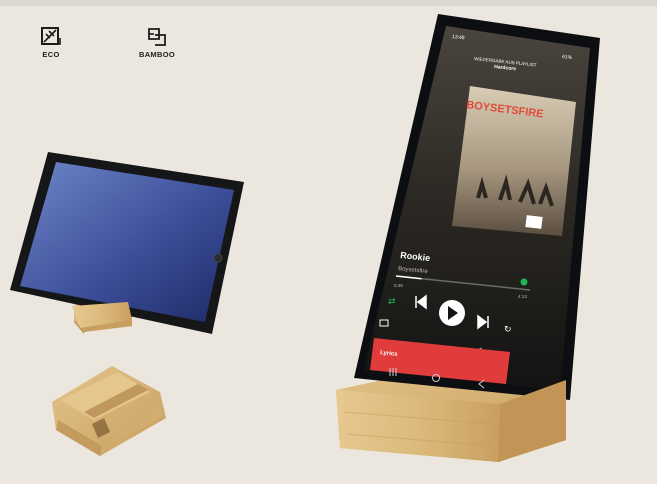  Describe the element at coordinates (524, 282) in the screenshot. I see `heart-icon` at that location.